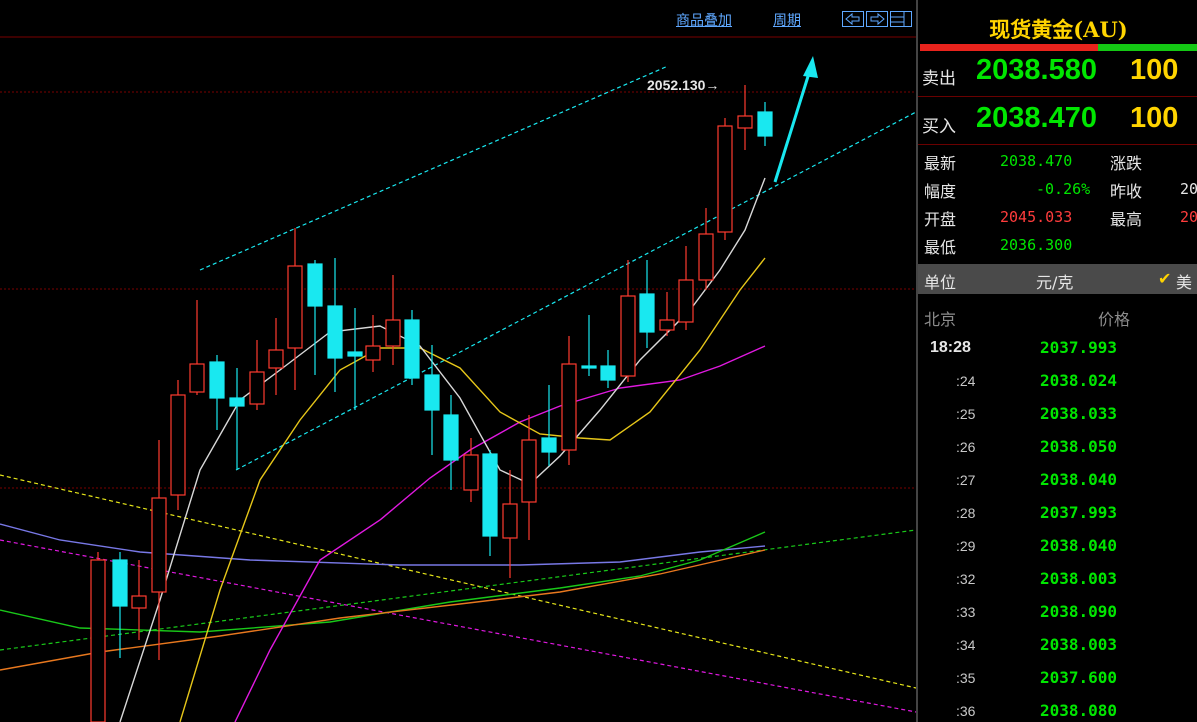 This screenshot has height=722, width=1197. What do you see at coordinates (1079, 578) in the screenshot?
I see `tick-price: 2038.003` at bounding box center [1079, 578].